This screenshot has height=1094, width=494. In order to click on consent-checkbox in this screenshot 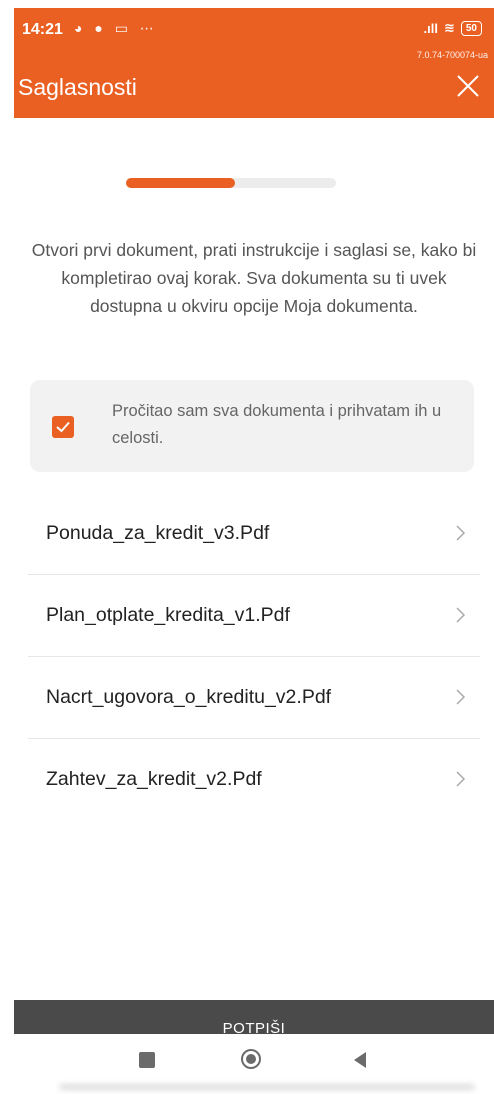, I will do `click(63, 427)`.